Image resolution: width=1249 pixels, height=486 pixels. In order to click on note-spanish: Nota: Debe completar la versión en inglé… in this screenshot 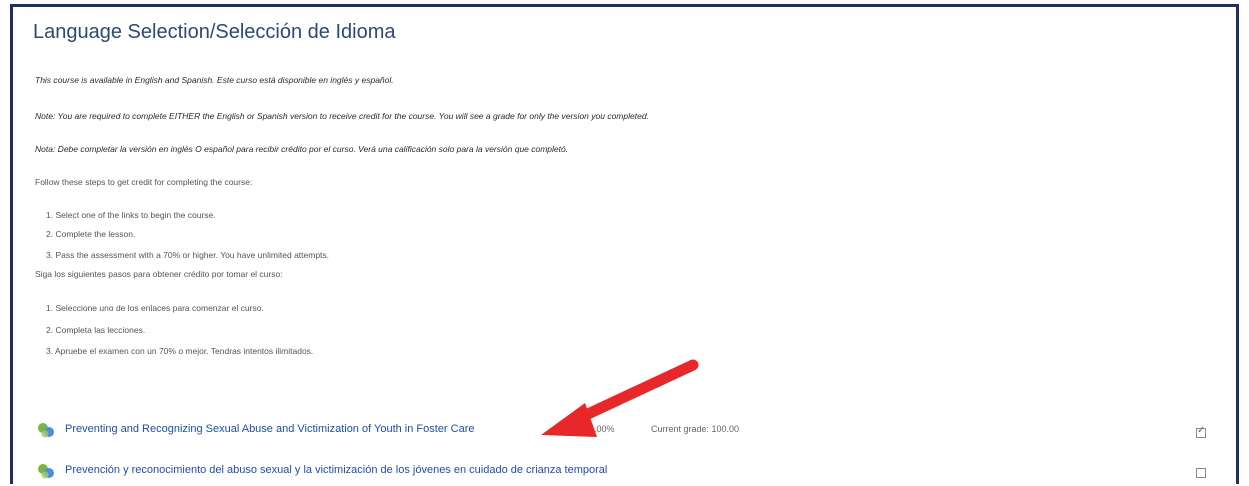, I will do `click(302, 149)`.